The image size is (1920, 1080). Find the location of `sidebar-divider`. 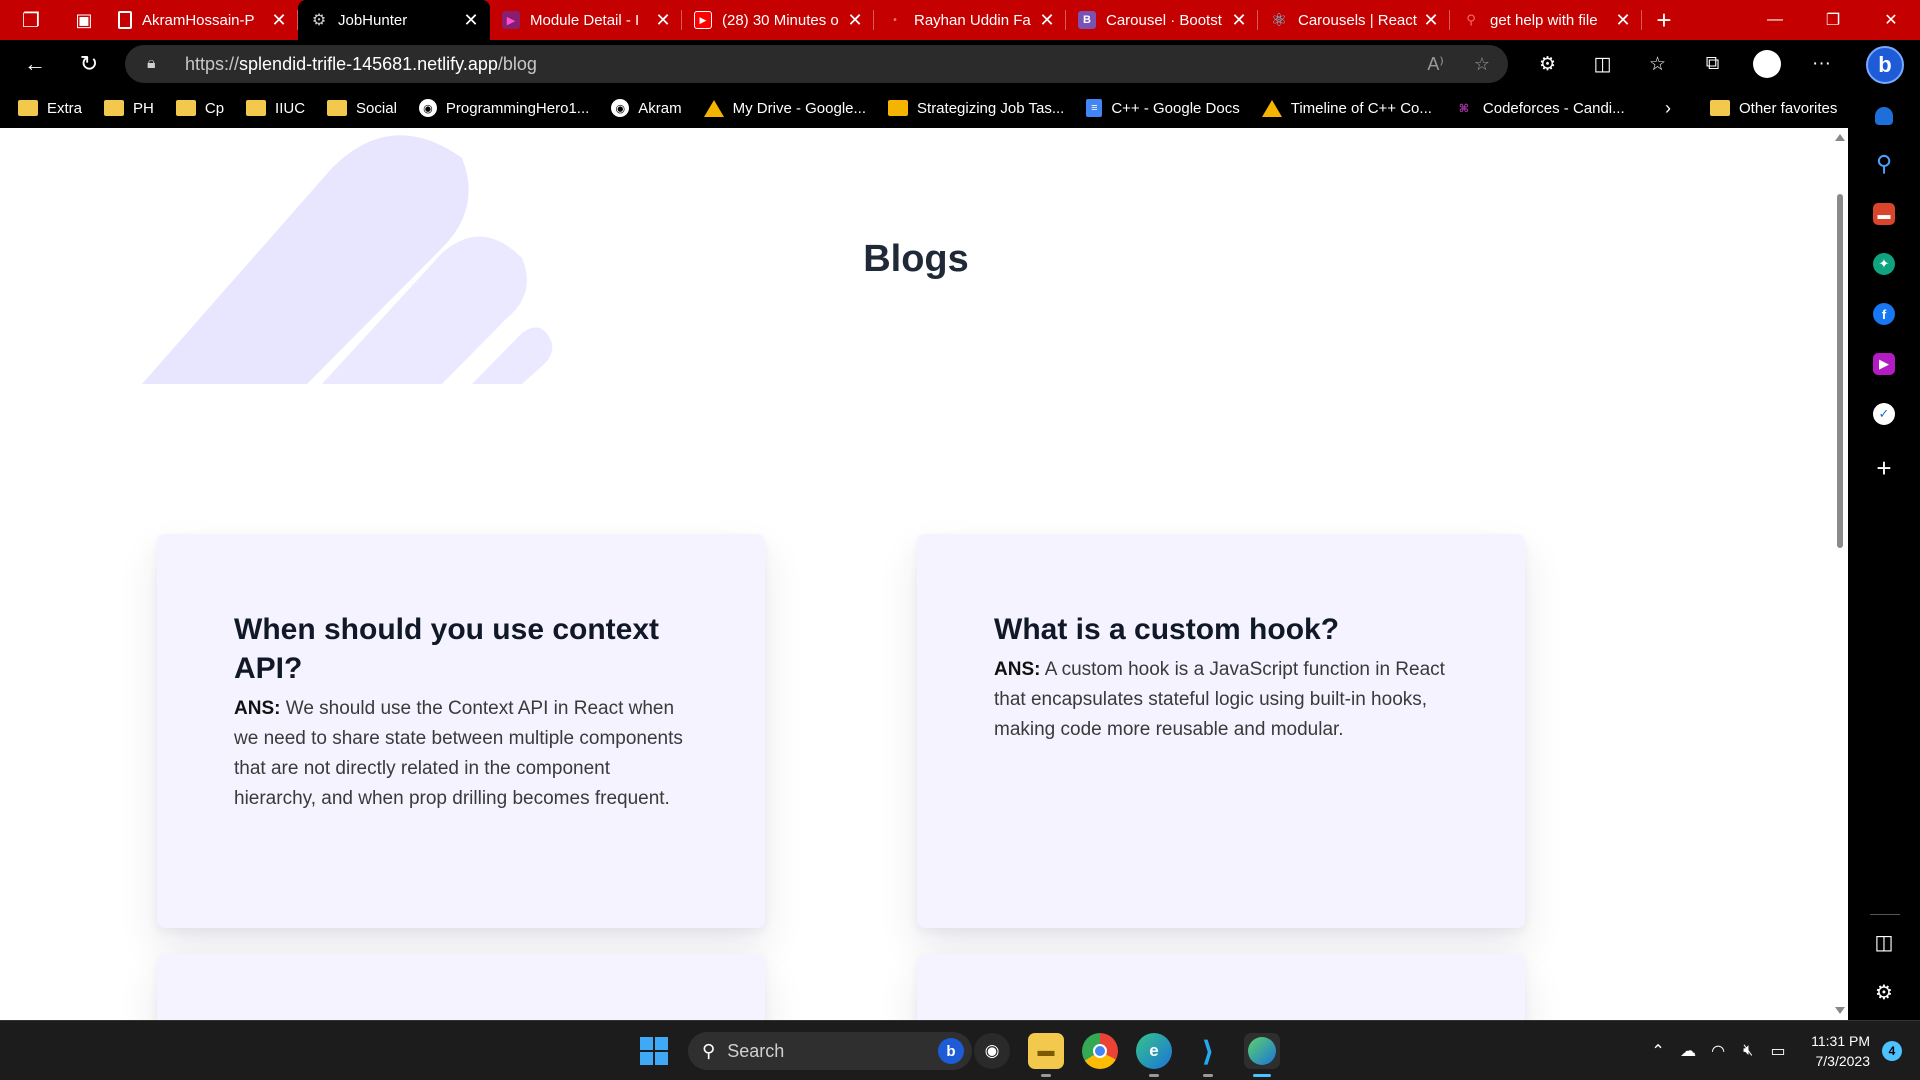

sidebar-divider is located at coordinates (1885, 914).